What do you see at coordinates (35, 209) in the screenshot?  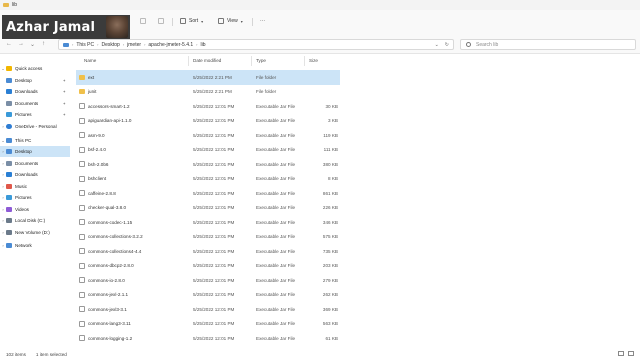 I see `sidebar-item-videos: › Videos` at bounding box center [35, 209].